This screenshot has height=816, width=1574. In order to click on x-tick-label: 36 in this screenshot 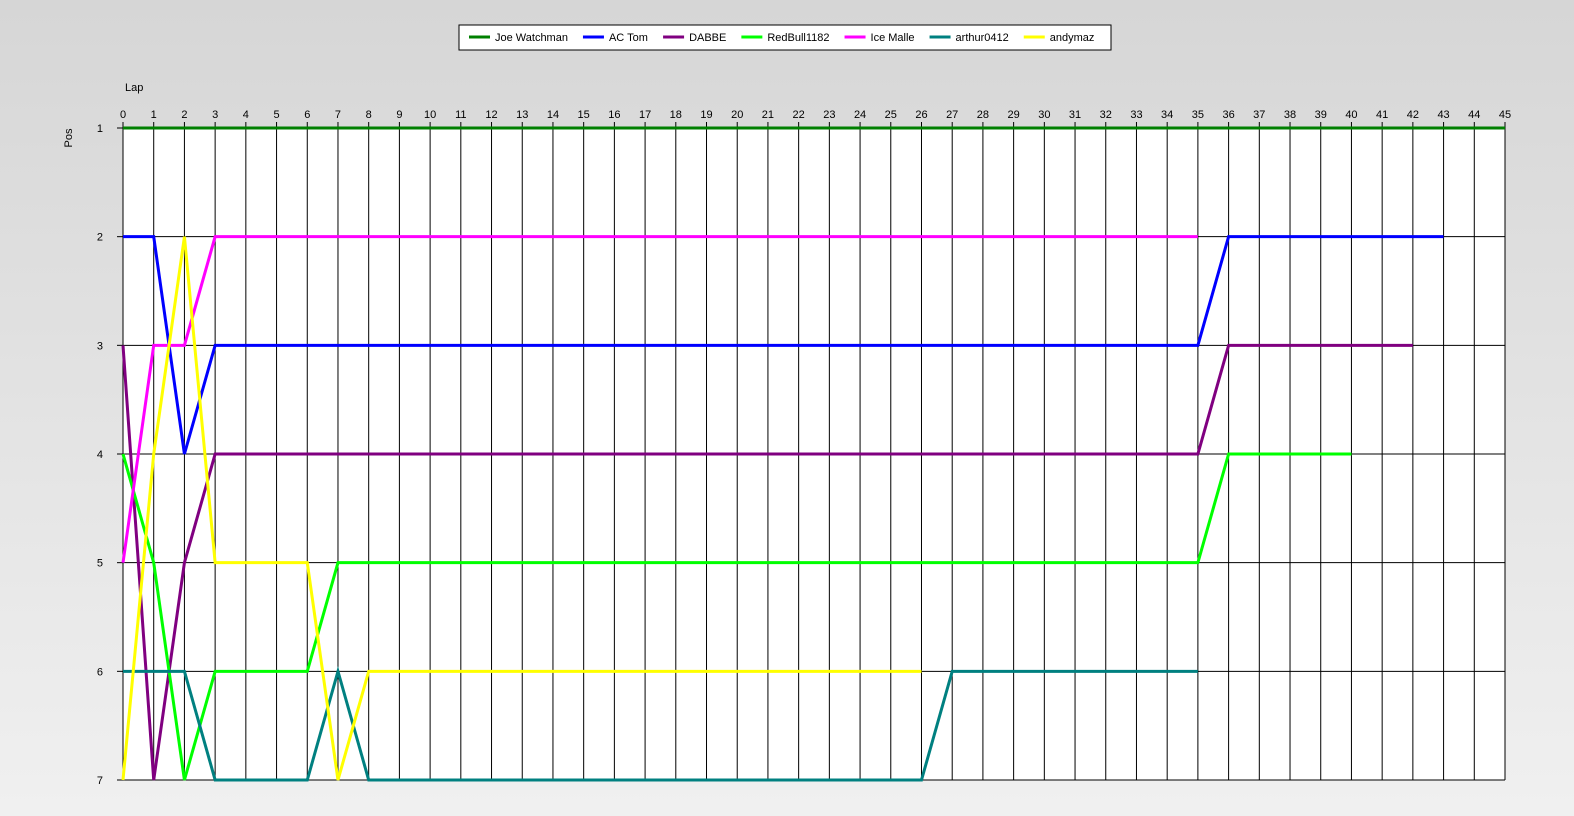, I will do `click(1228, 115)`.